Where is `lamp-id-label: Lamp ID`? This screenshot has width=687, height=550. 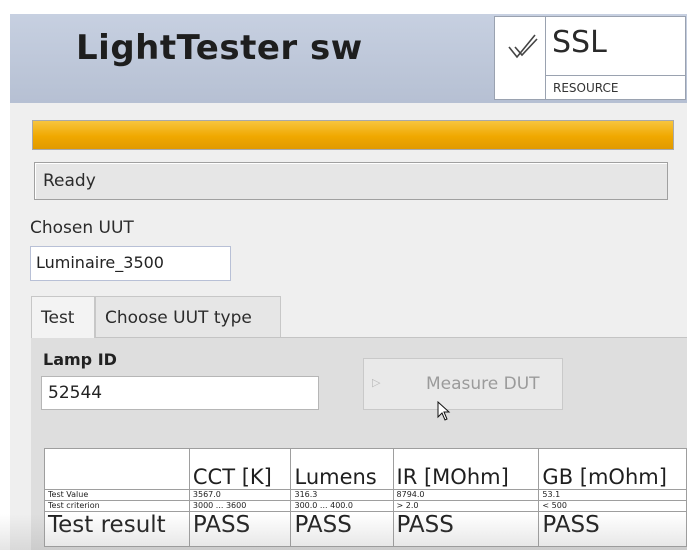
lamp-id-label: Lamp ID is located at coordinates (80, 359).